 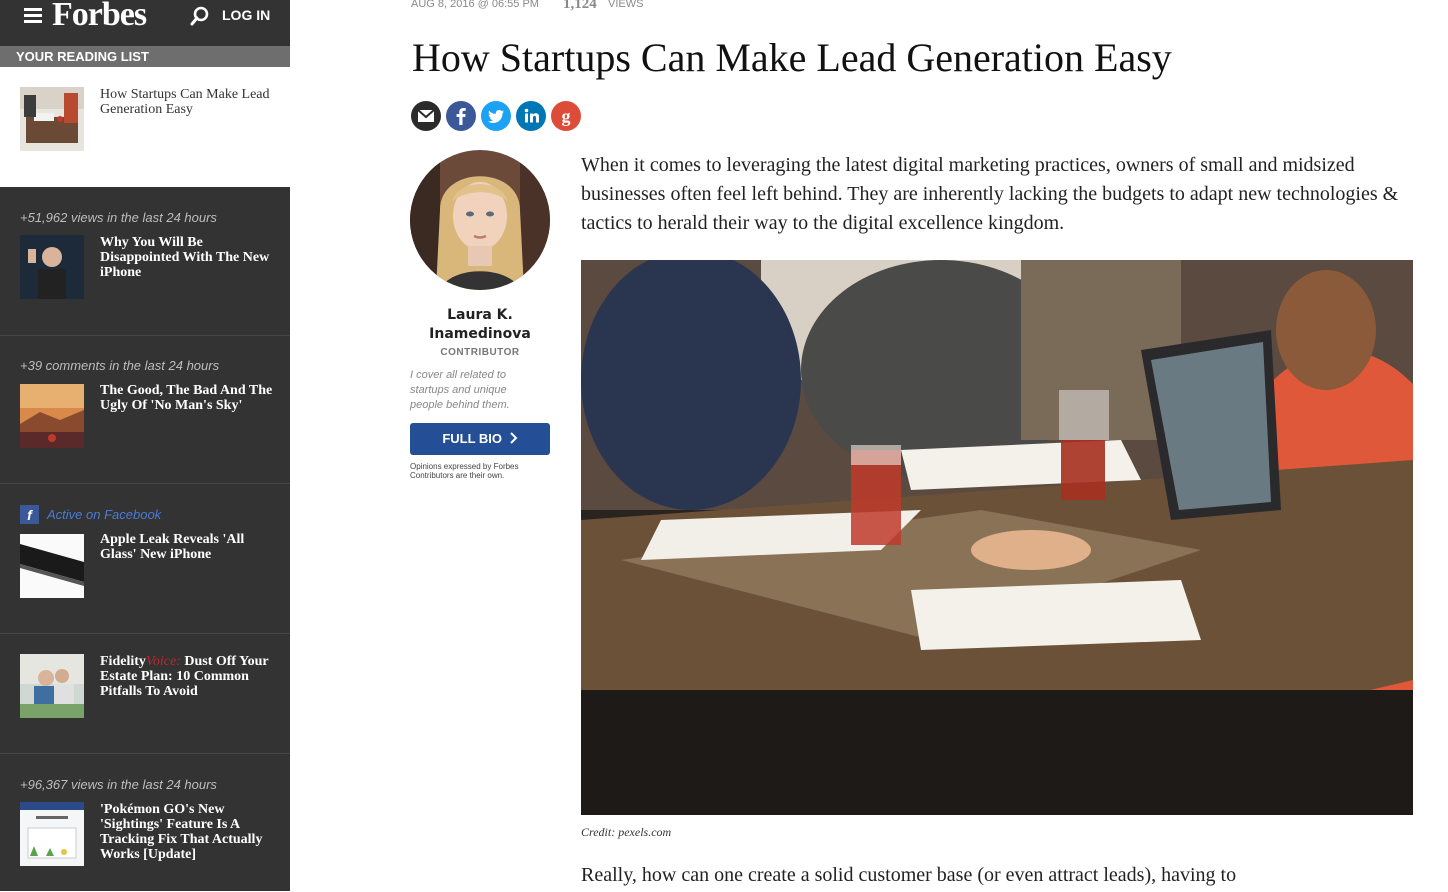 I want to click on facebook-meta: f Active on Facebook, so click(x=90, y=514).